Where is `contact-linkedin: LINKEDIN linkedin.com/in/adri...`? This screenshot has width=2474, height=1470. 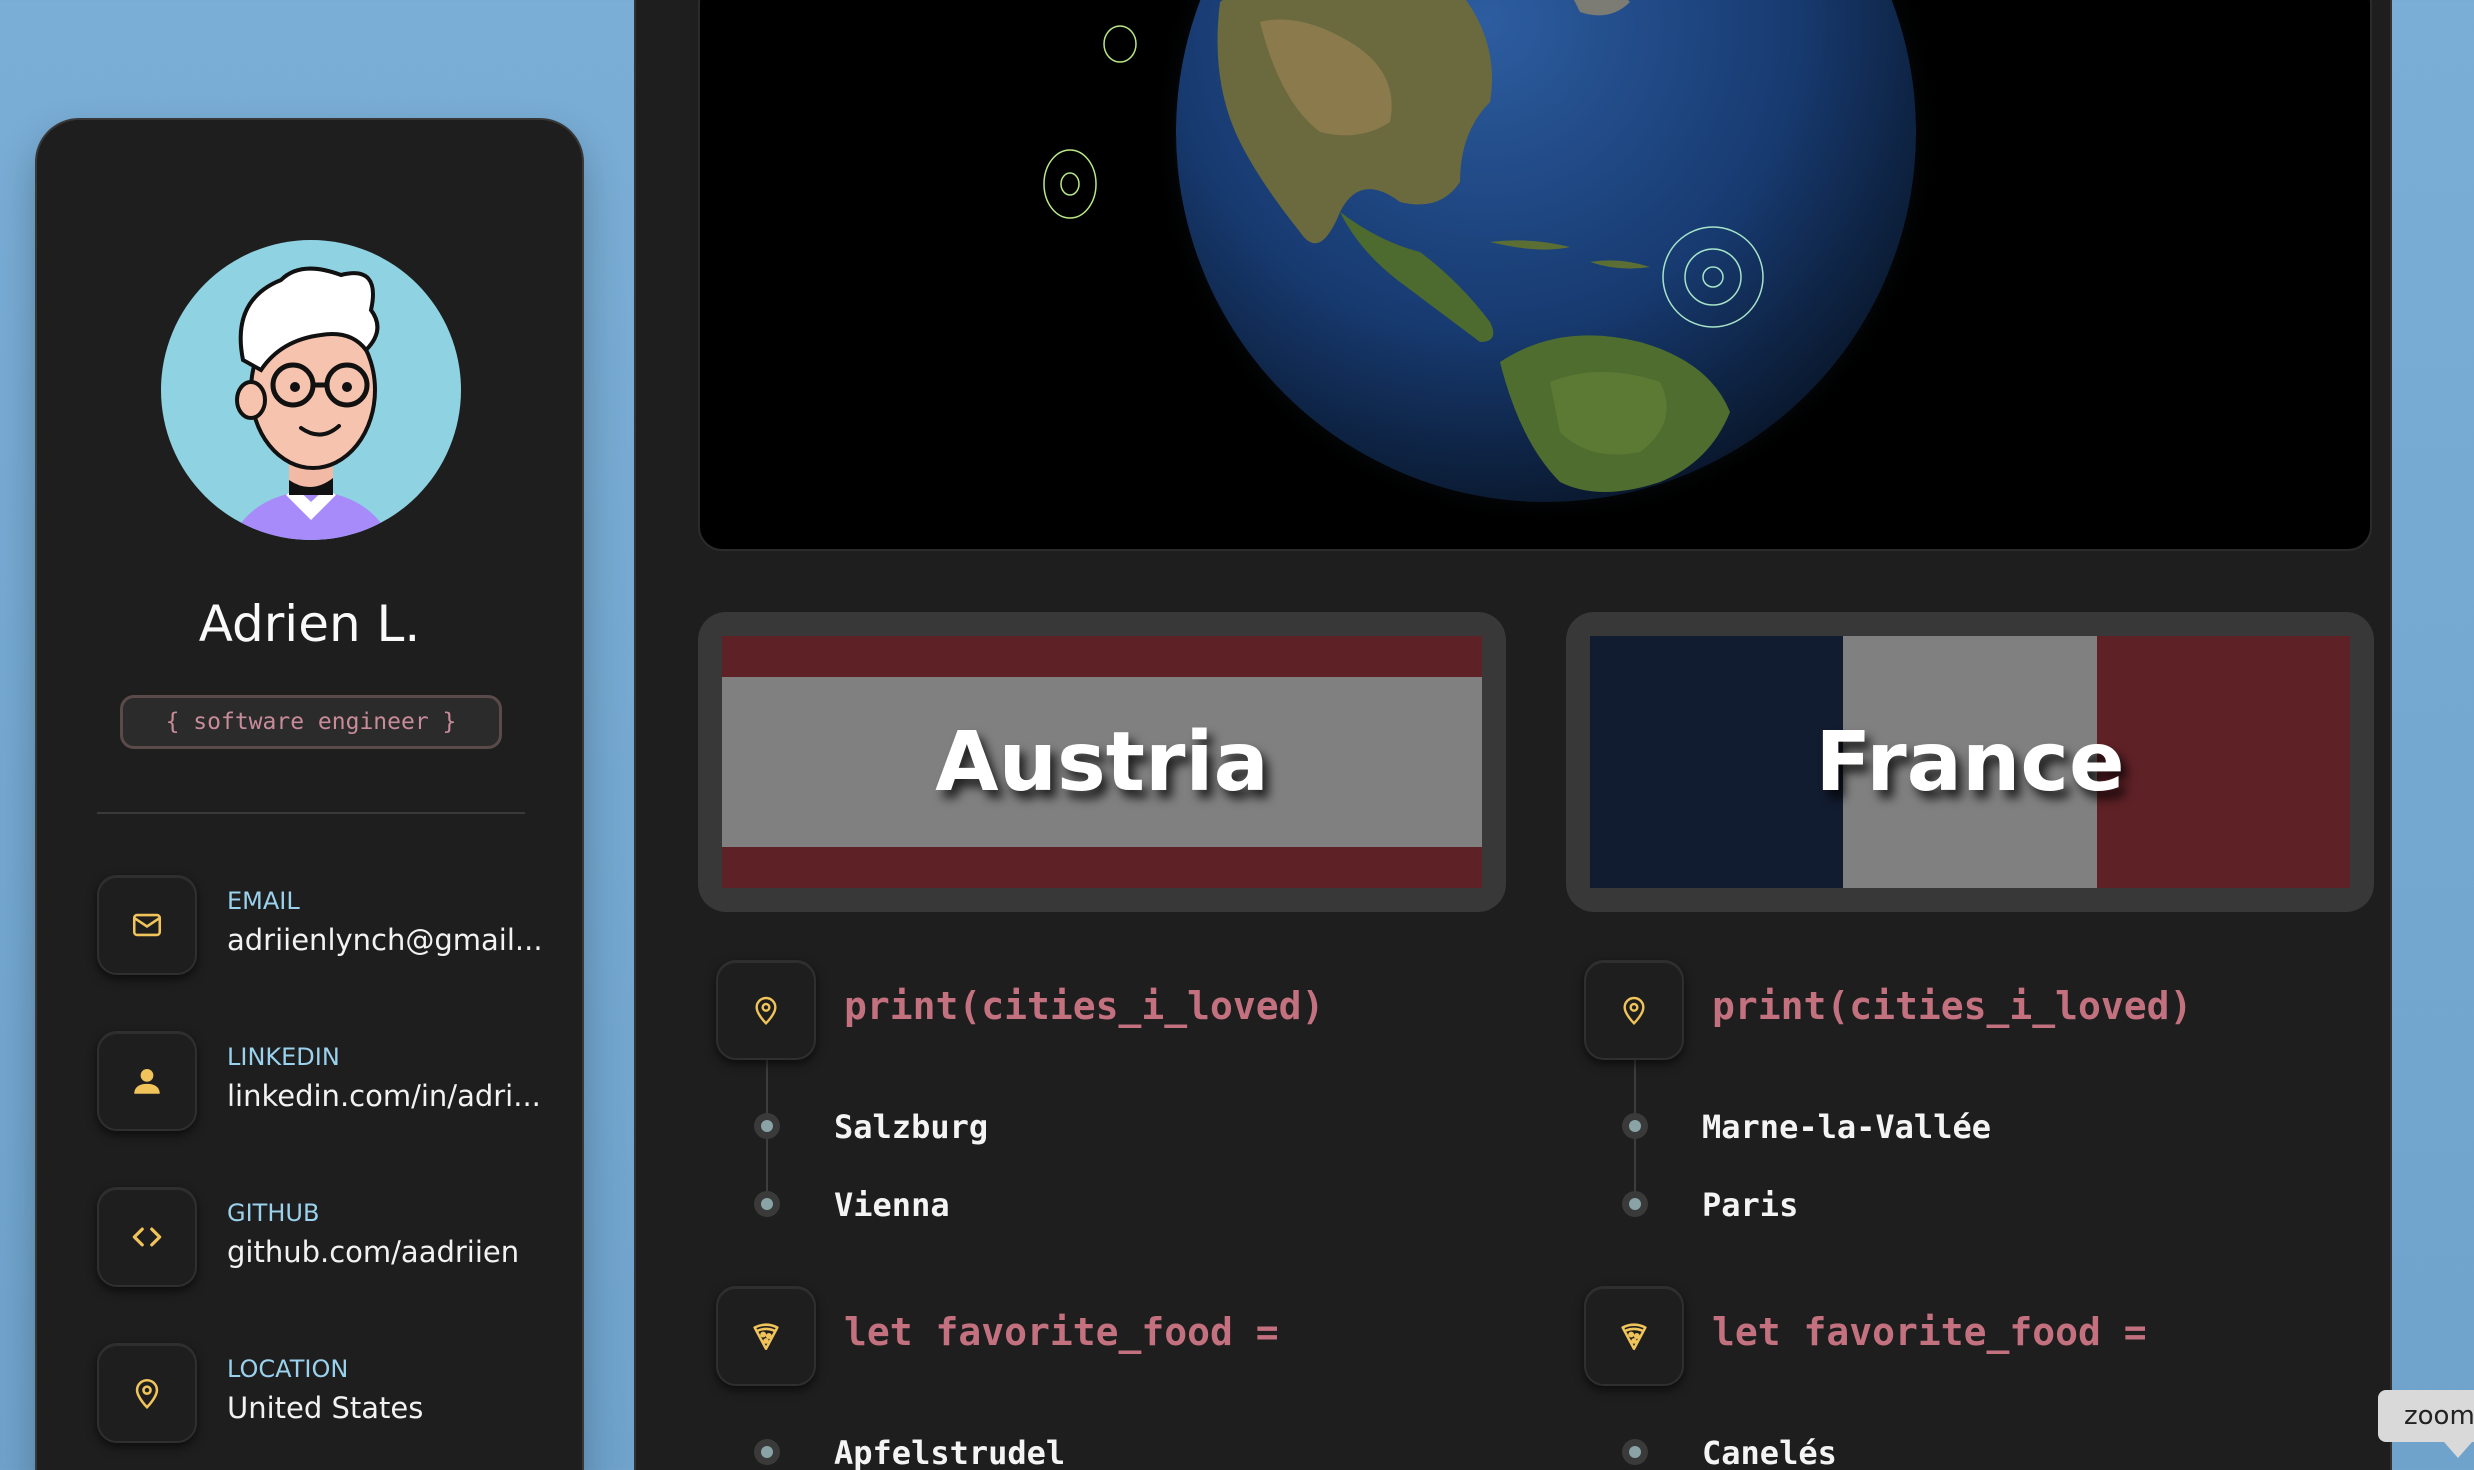
contact-linkedin: LINKEDIN linkedin.com/in/adri... is located at coordinates (327, 1081).